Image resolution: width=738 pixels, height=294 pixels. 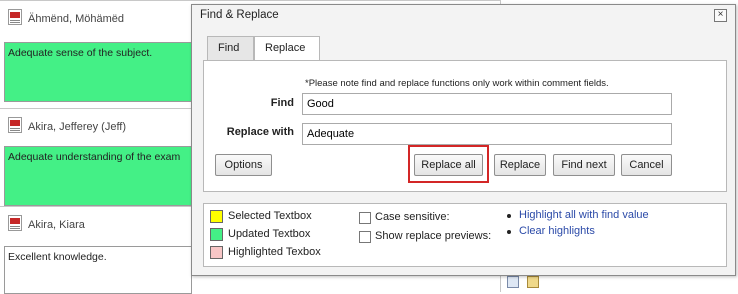 I want to click on find-input, so click(x=487, y=104).